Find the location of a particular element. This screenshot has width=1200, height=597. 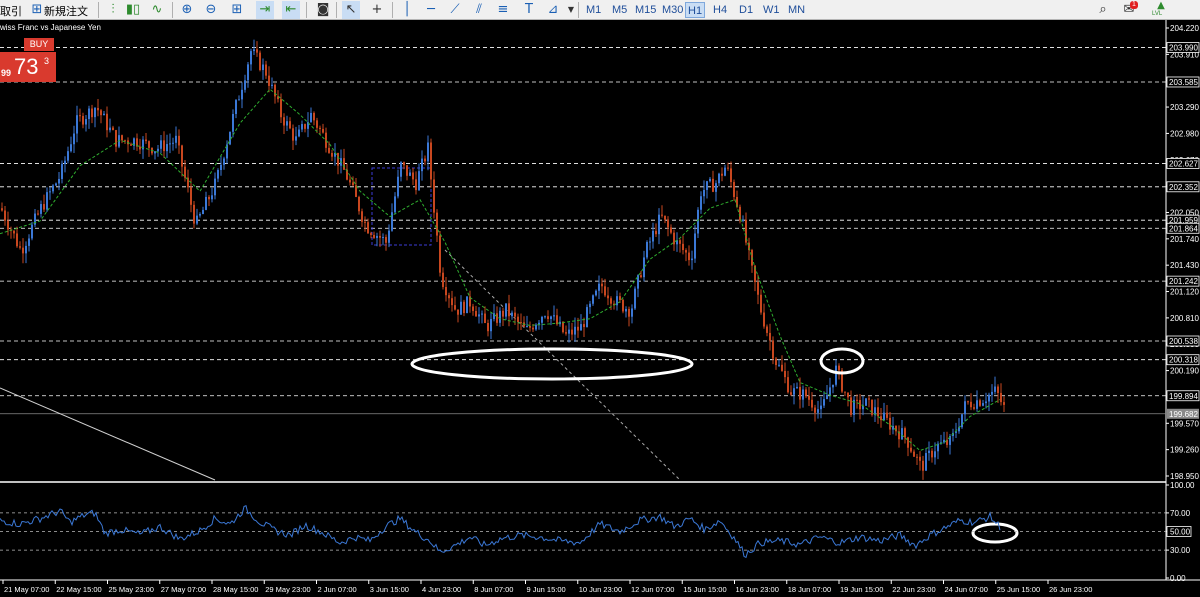

arrow-label-icon: ⊿ is located at coordinates (553, 10).